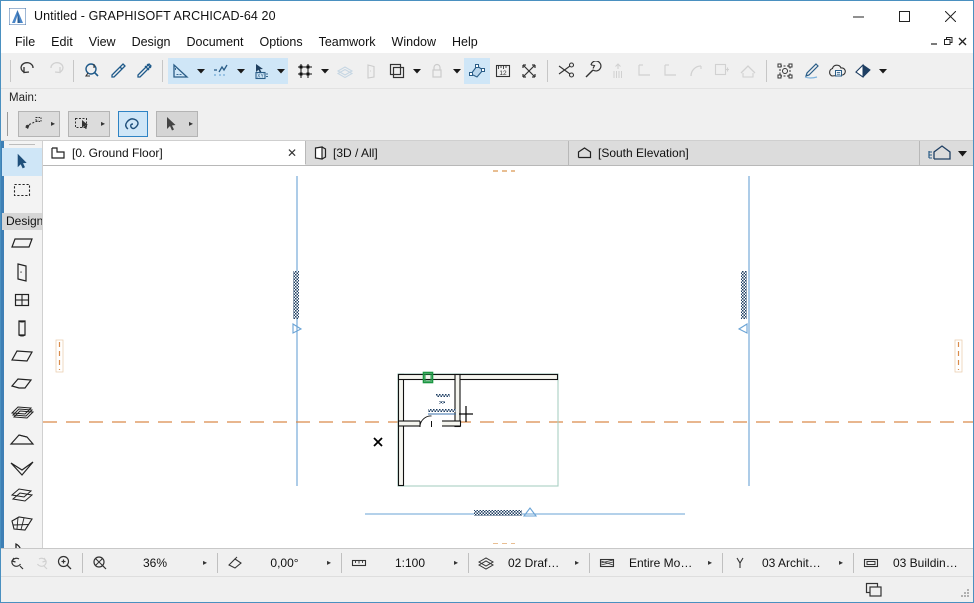 The image size is (974, 603). I want to click on document-minimize-button, so click(934, 41).